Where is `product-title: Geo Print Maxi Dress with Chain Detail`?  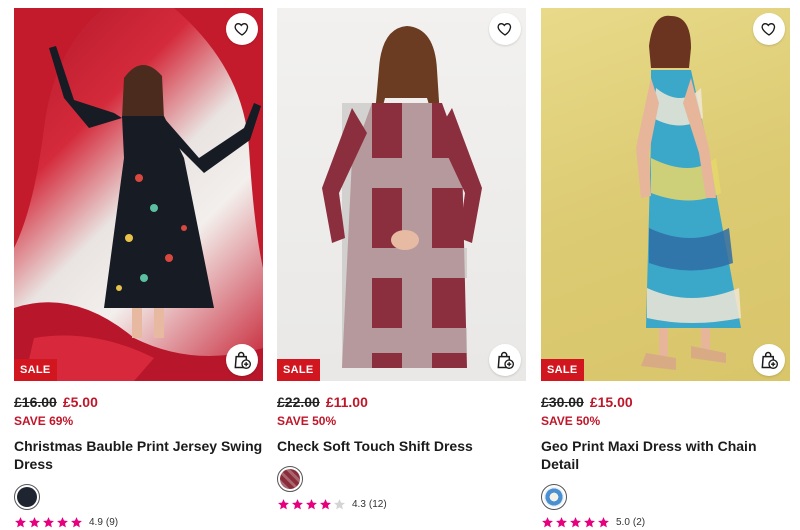 product-title: Geo Print Maxi Dress with Chain Detail is located at coordinates (665, 455).